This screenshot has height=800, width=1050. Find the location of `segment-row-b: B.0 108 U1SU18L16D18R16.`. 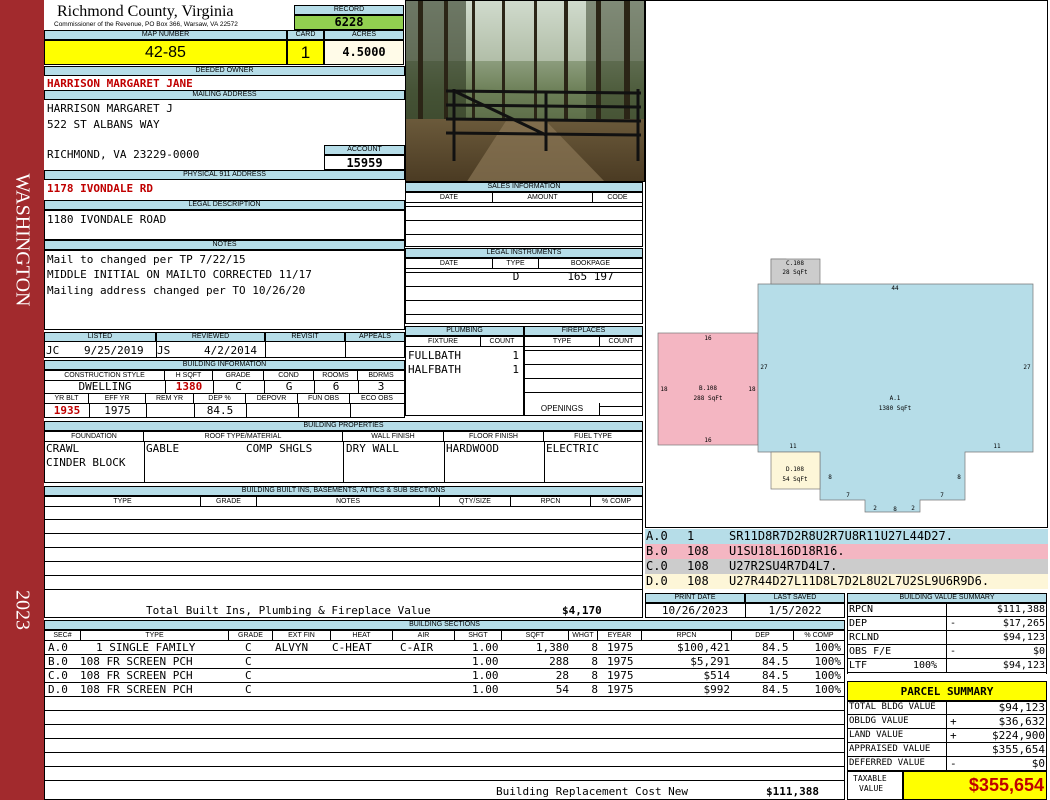

segment-row-b: B.0 108 U1SU18L16D18R16. is located at coordinates (846, 551).